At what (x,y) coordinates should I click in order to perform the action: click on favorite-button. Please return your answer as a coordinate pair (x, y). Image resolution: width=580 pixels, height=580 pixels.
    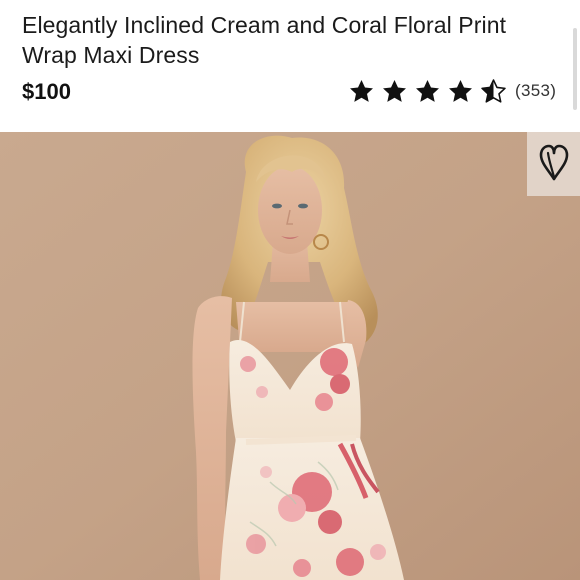
    Looking at the image, I should click on (553, 164).